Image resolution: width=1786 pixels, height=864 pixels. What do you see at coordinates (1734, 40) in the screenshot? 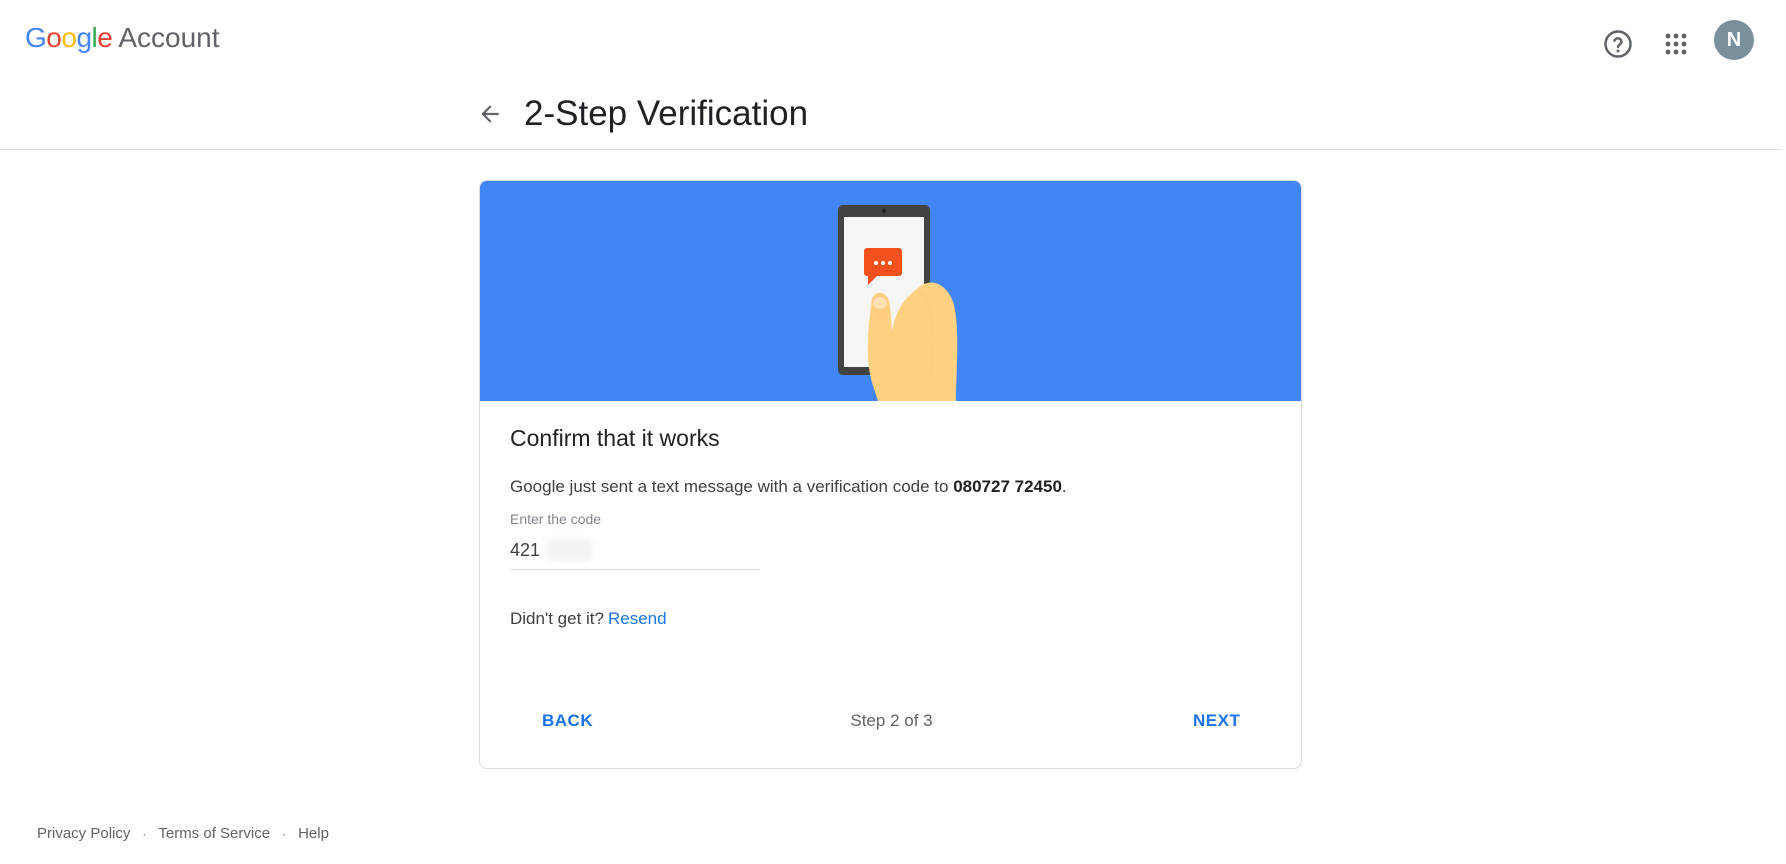
I see `avatar: N` at bounding box center [1734, 40].